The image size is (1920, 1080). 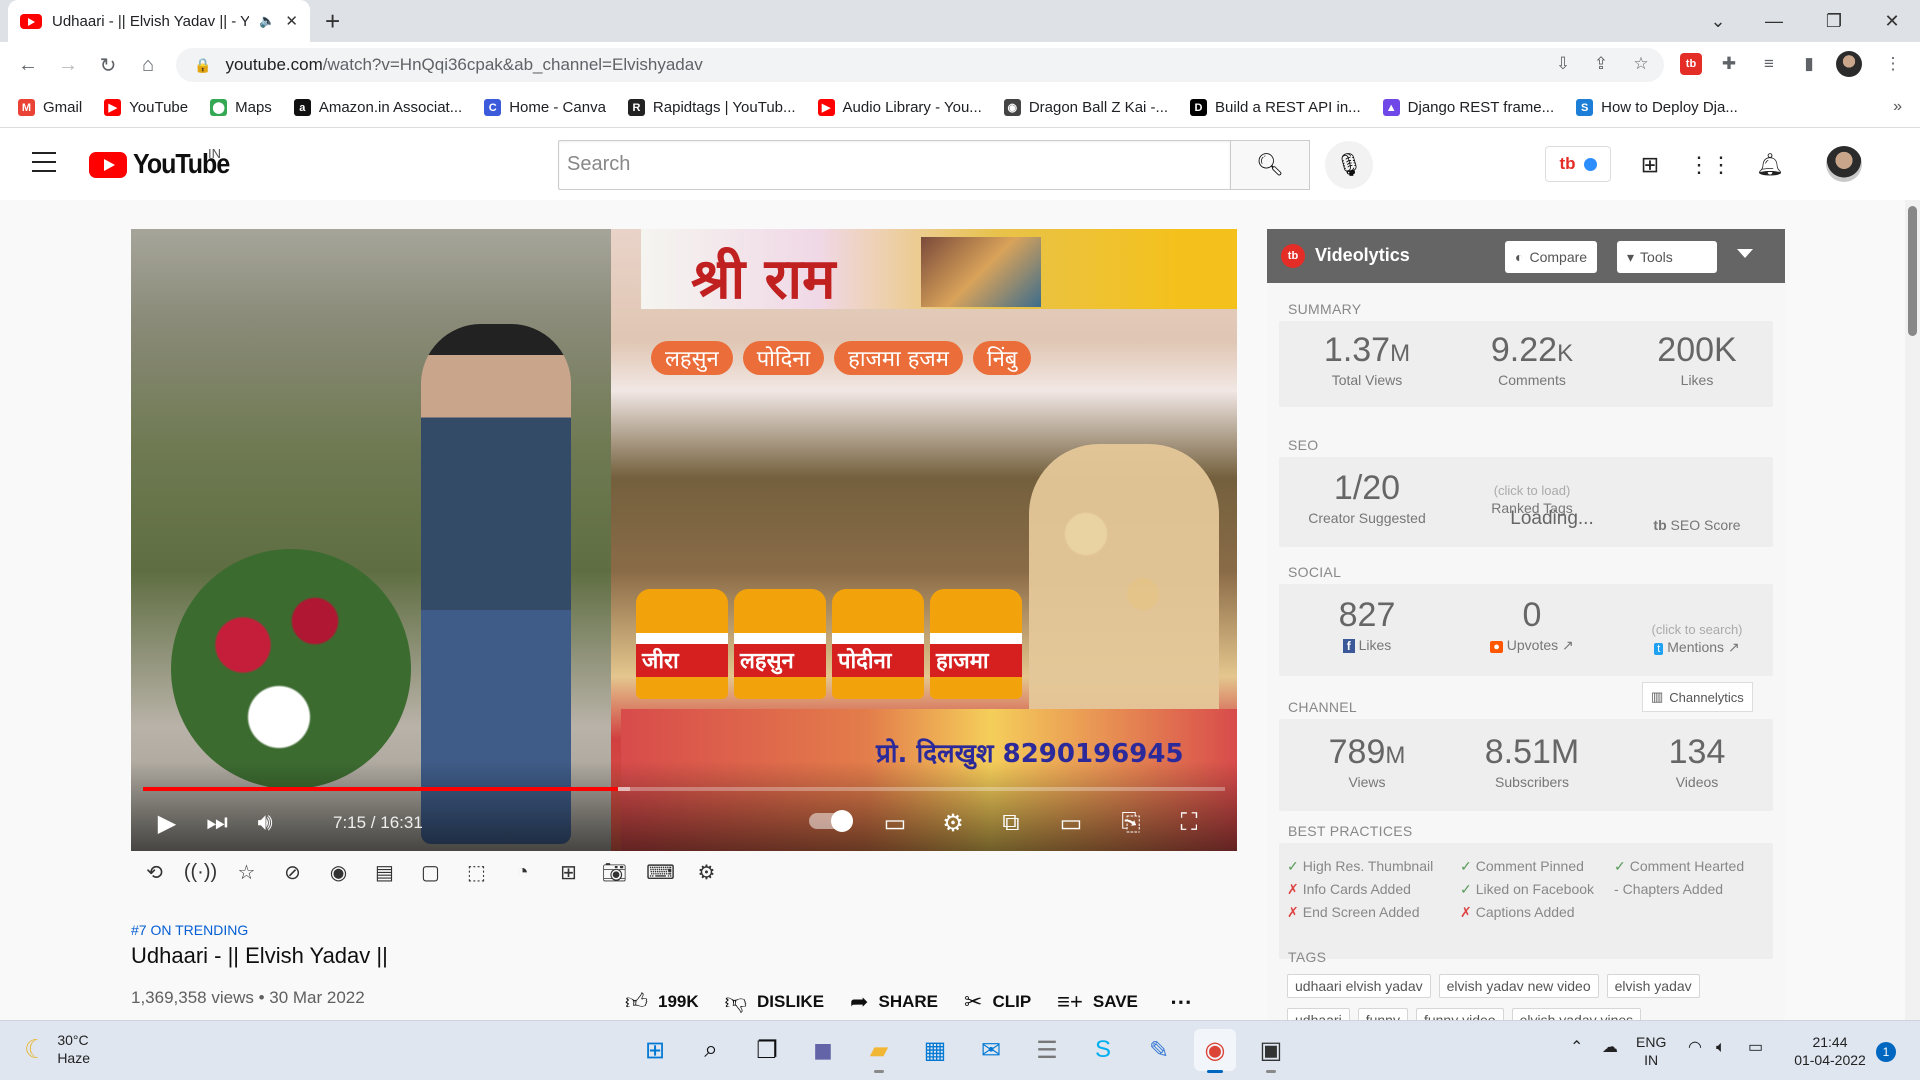 I want to click on teams-chat-icon: ◼, so click(x=823, y=1050).